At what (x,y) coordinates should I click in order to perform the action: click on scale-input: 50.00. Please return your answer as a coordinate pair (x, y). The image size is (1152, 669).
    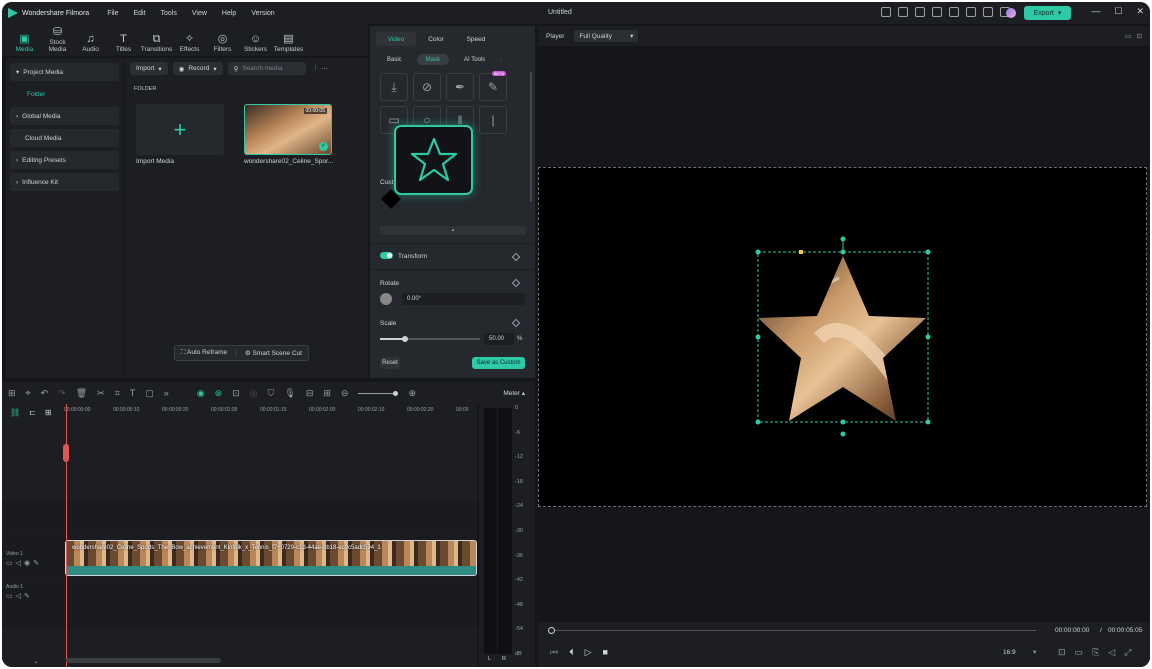
    Looking at the image, I should click on (499, 339).